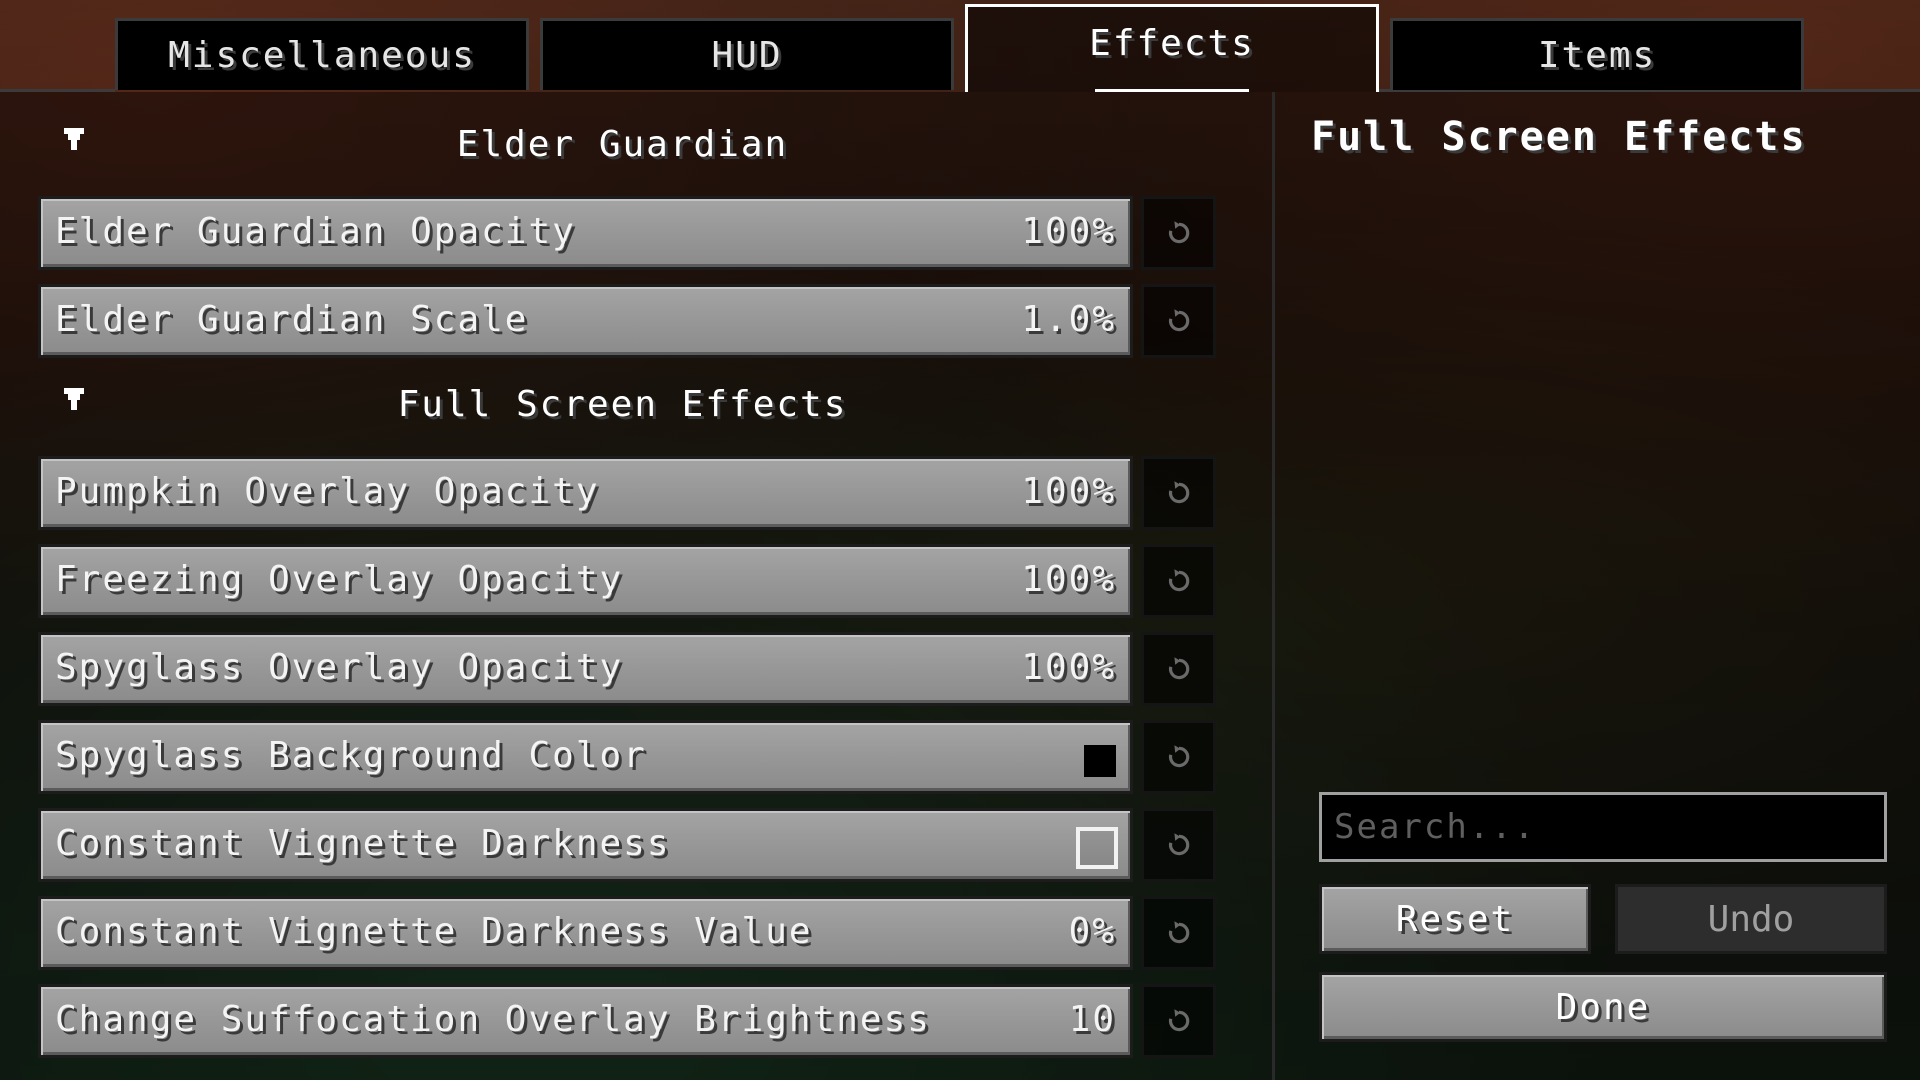 The height and width of the screenshot is (1080, 1920). Describe the element at coordinates (622, 144) in the screenshot. I see `section-title: Elder Guardian` at that location.